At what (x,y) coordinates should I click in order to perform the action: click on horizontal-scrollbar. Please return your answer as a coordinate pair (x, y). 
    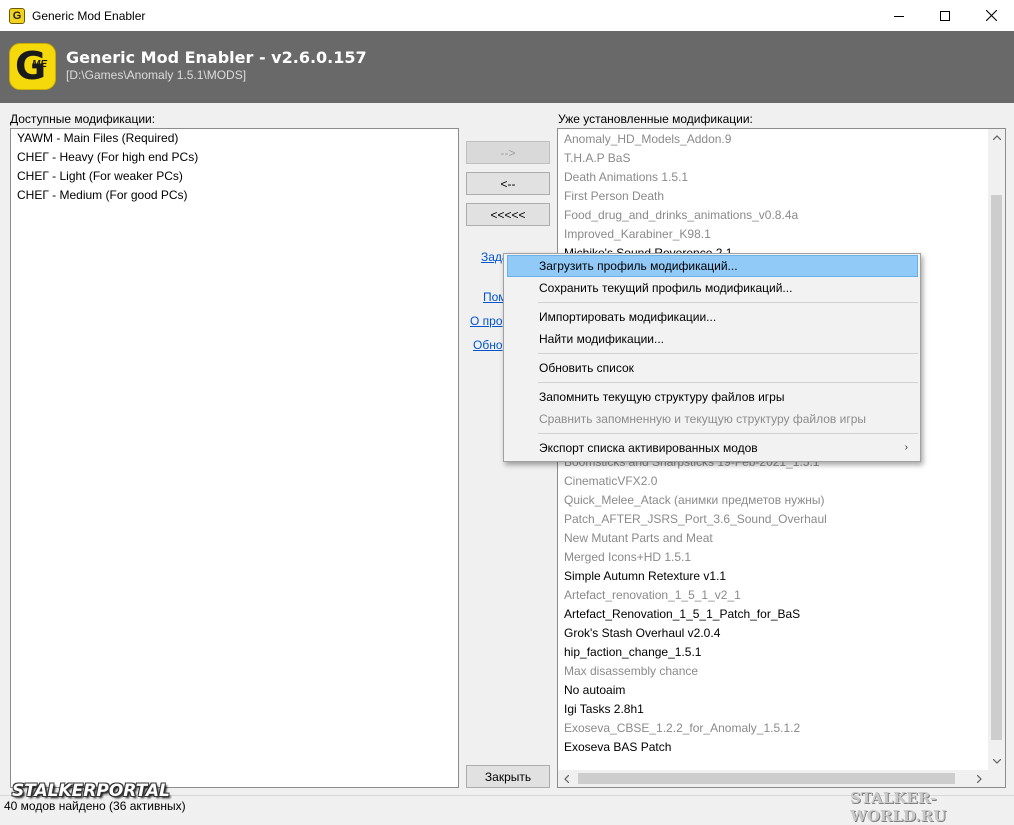
    Looking at the image, I should click on (773, 778).